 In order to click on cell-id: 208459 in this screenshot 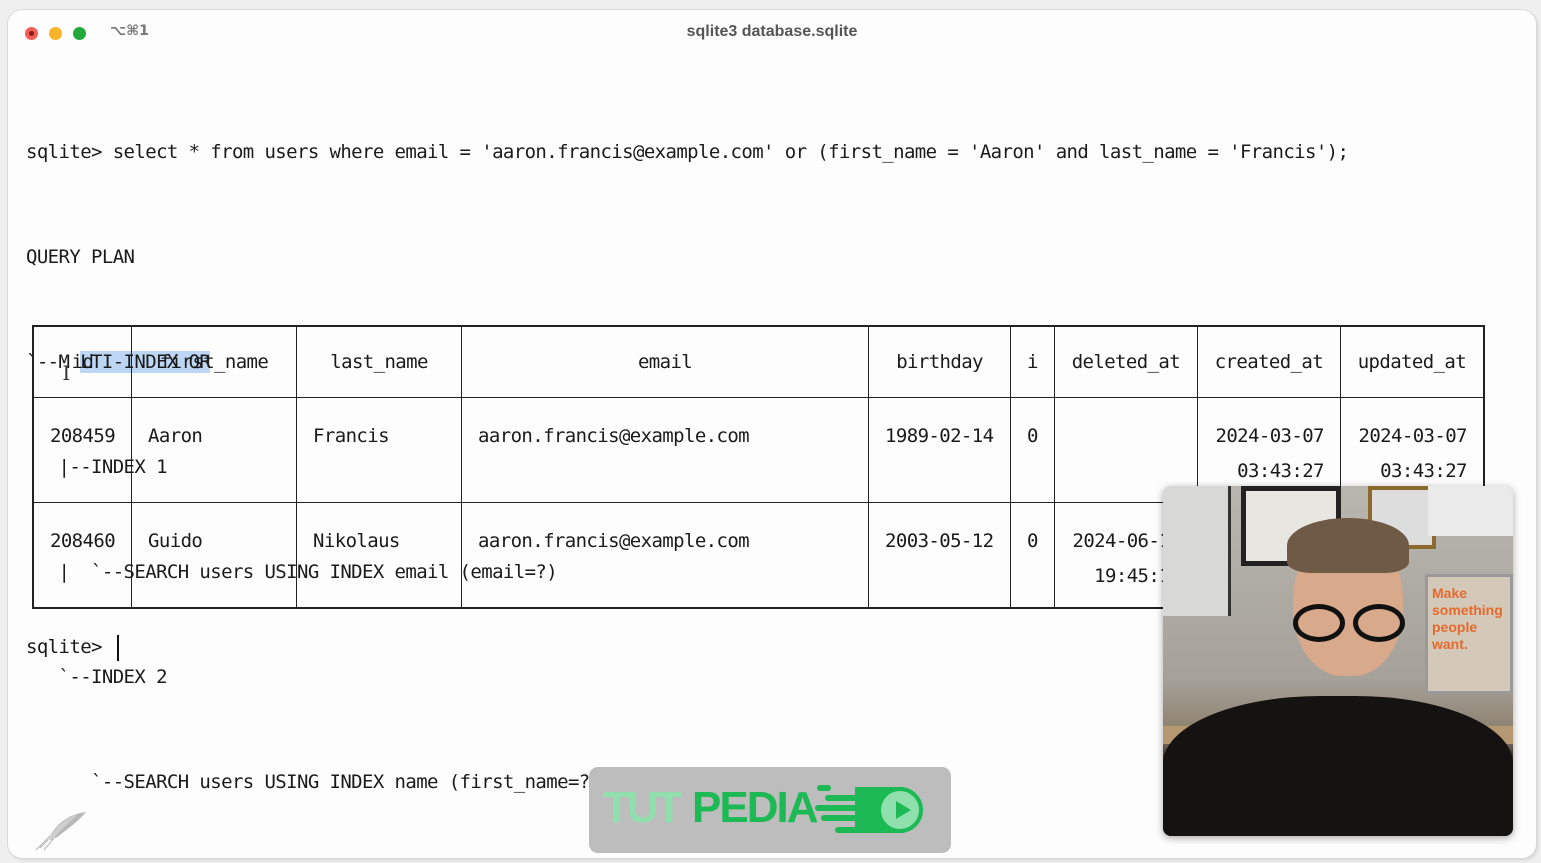, I will do `click(82, 450)`.